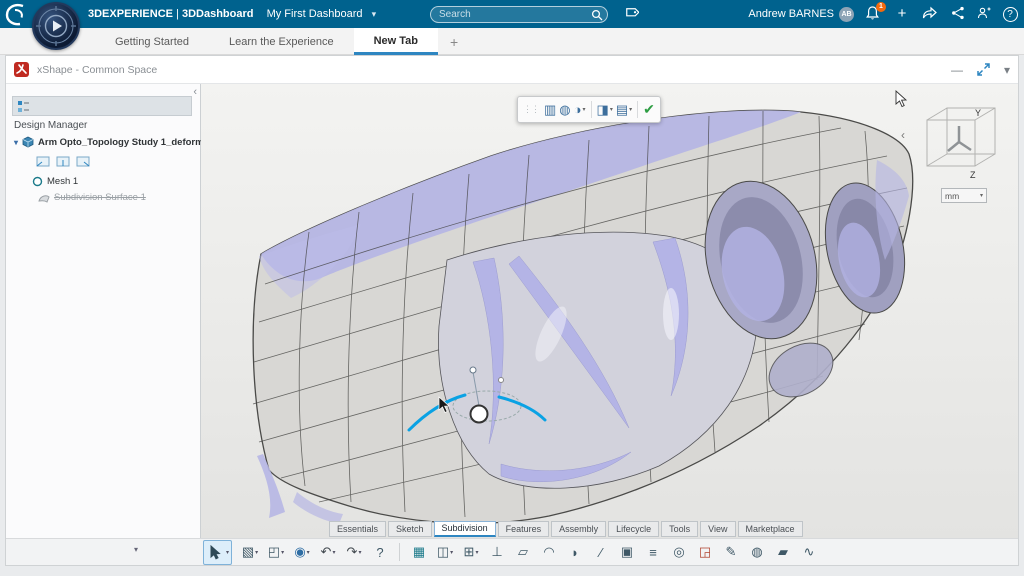 The image size is (1024, 576). Describe the element at coordinates (531, 109) in the screenshot. I see `toolbar-grip-handle: ⋮⋮` at that location.